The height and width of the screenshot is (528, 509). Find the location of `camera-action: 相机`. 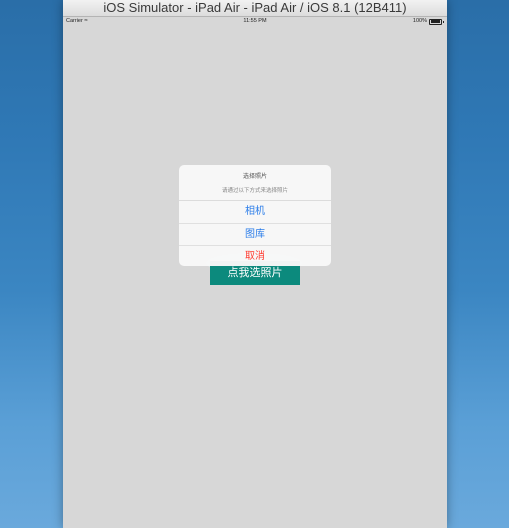

camera-action: 相机 is located at coordinates (255, 212).